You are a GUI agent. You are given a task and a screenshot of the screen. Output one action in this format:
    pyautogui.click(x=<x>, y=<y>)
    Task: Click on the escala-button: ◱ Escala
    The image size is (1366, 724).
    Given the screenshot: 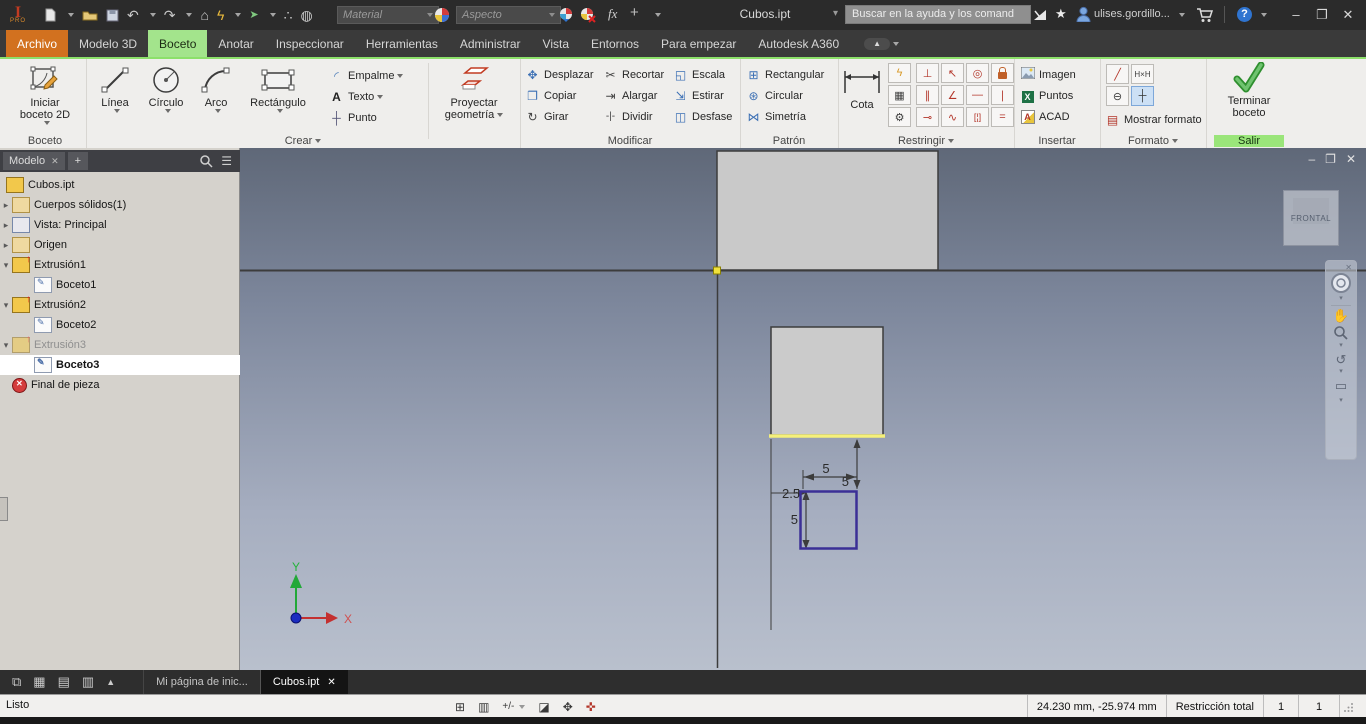 What is the action you would take?
    pyautogui.click(x=702, y=74)
    